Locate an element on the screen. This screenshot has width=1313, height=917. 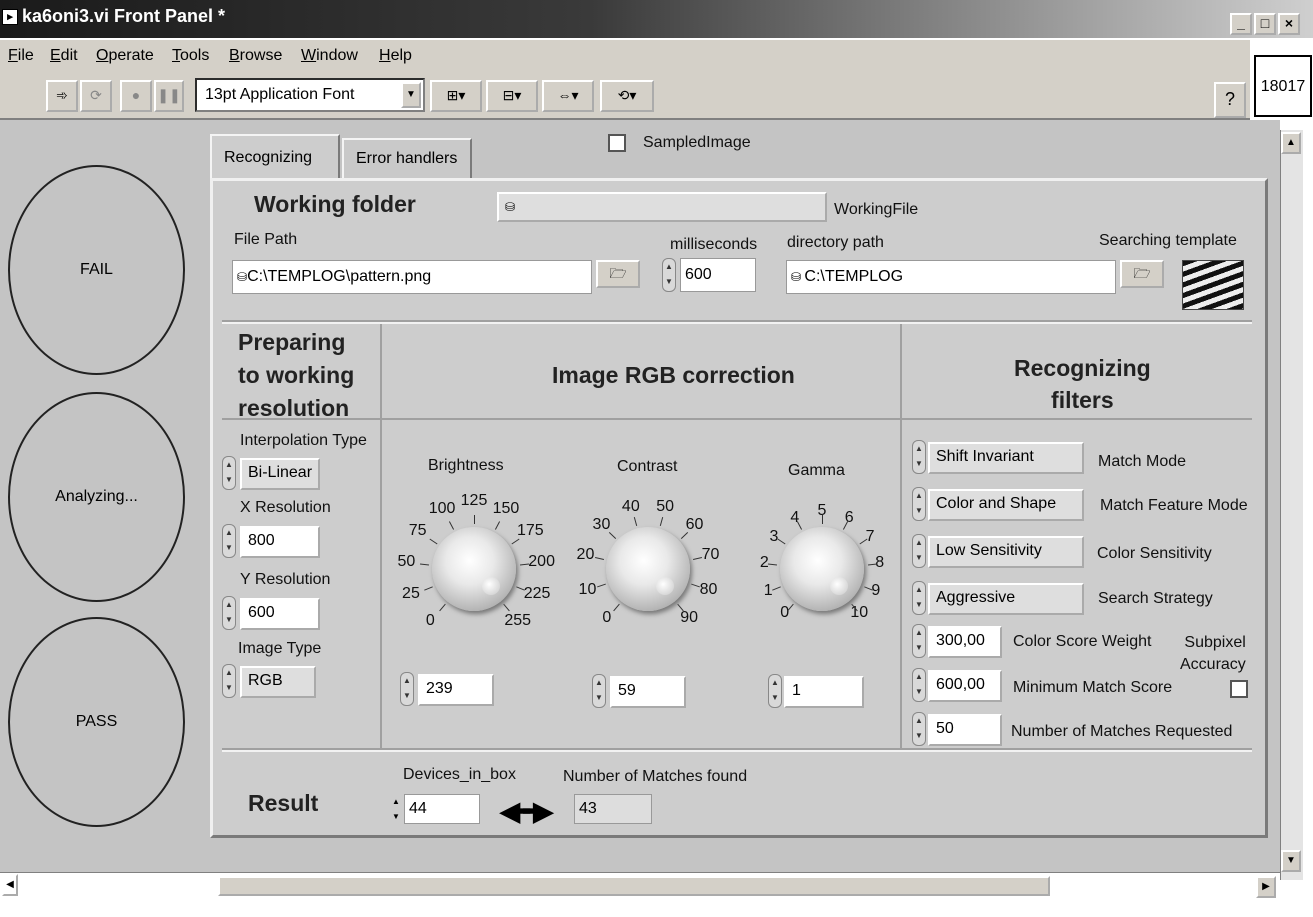
font-selector: 13pt Application Font ▼ is located at coordinates (310, 95).